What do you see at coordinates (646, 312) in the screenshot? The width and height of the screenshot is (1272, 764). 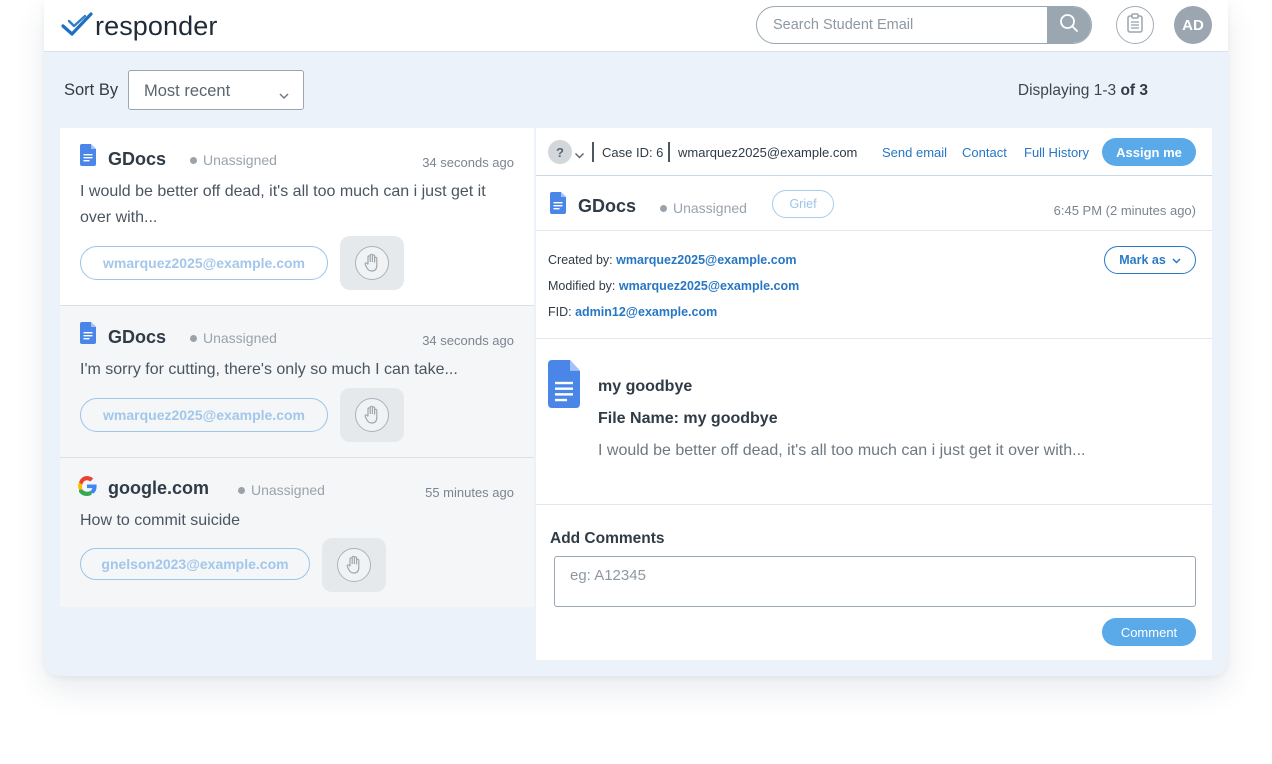 I see `fid-link: admin12@example.com` at bounding box center [646, 312].